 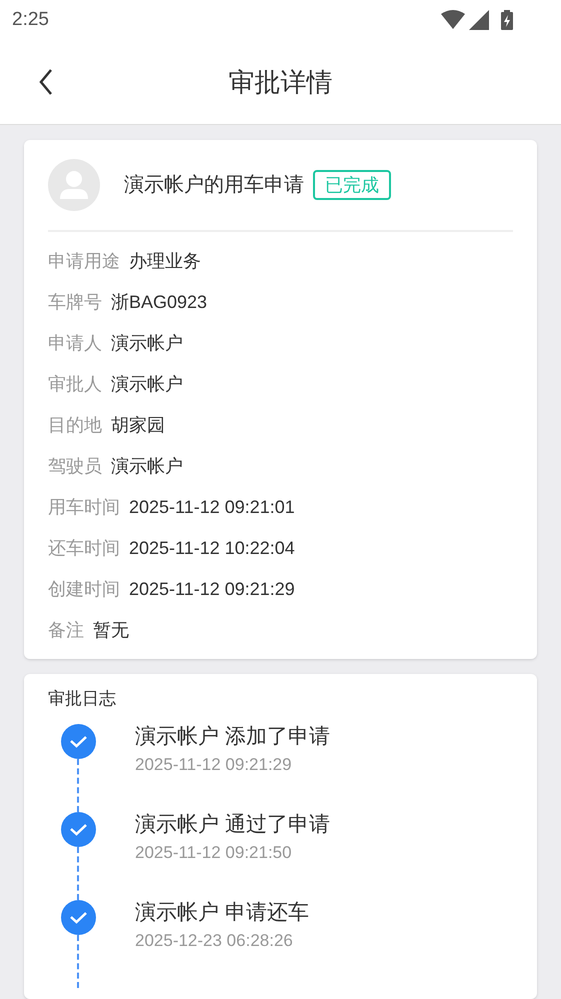 I want to click on back-icon, so click(x=46, y=82).